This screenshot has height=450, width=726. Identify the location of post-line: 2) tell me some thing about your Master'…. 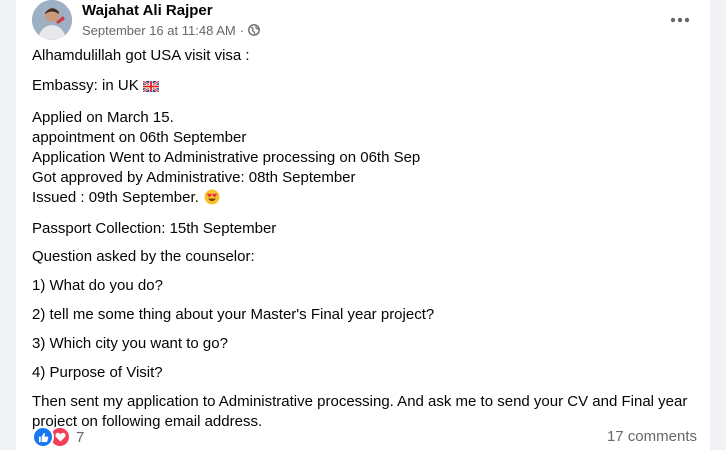
(233, 314).